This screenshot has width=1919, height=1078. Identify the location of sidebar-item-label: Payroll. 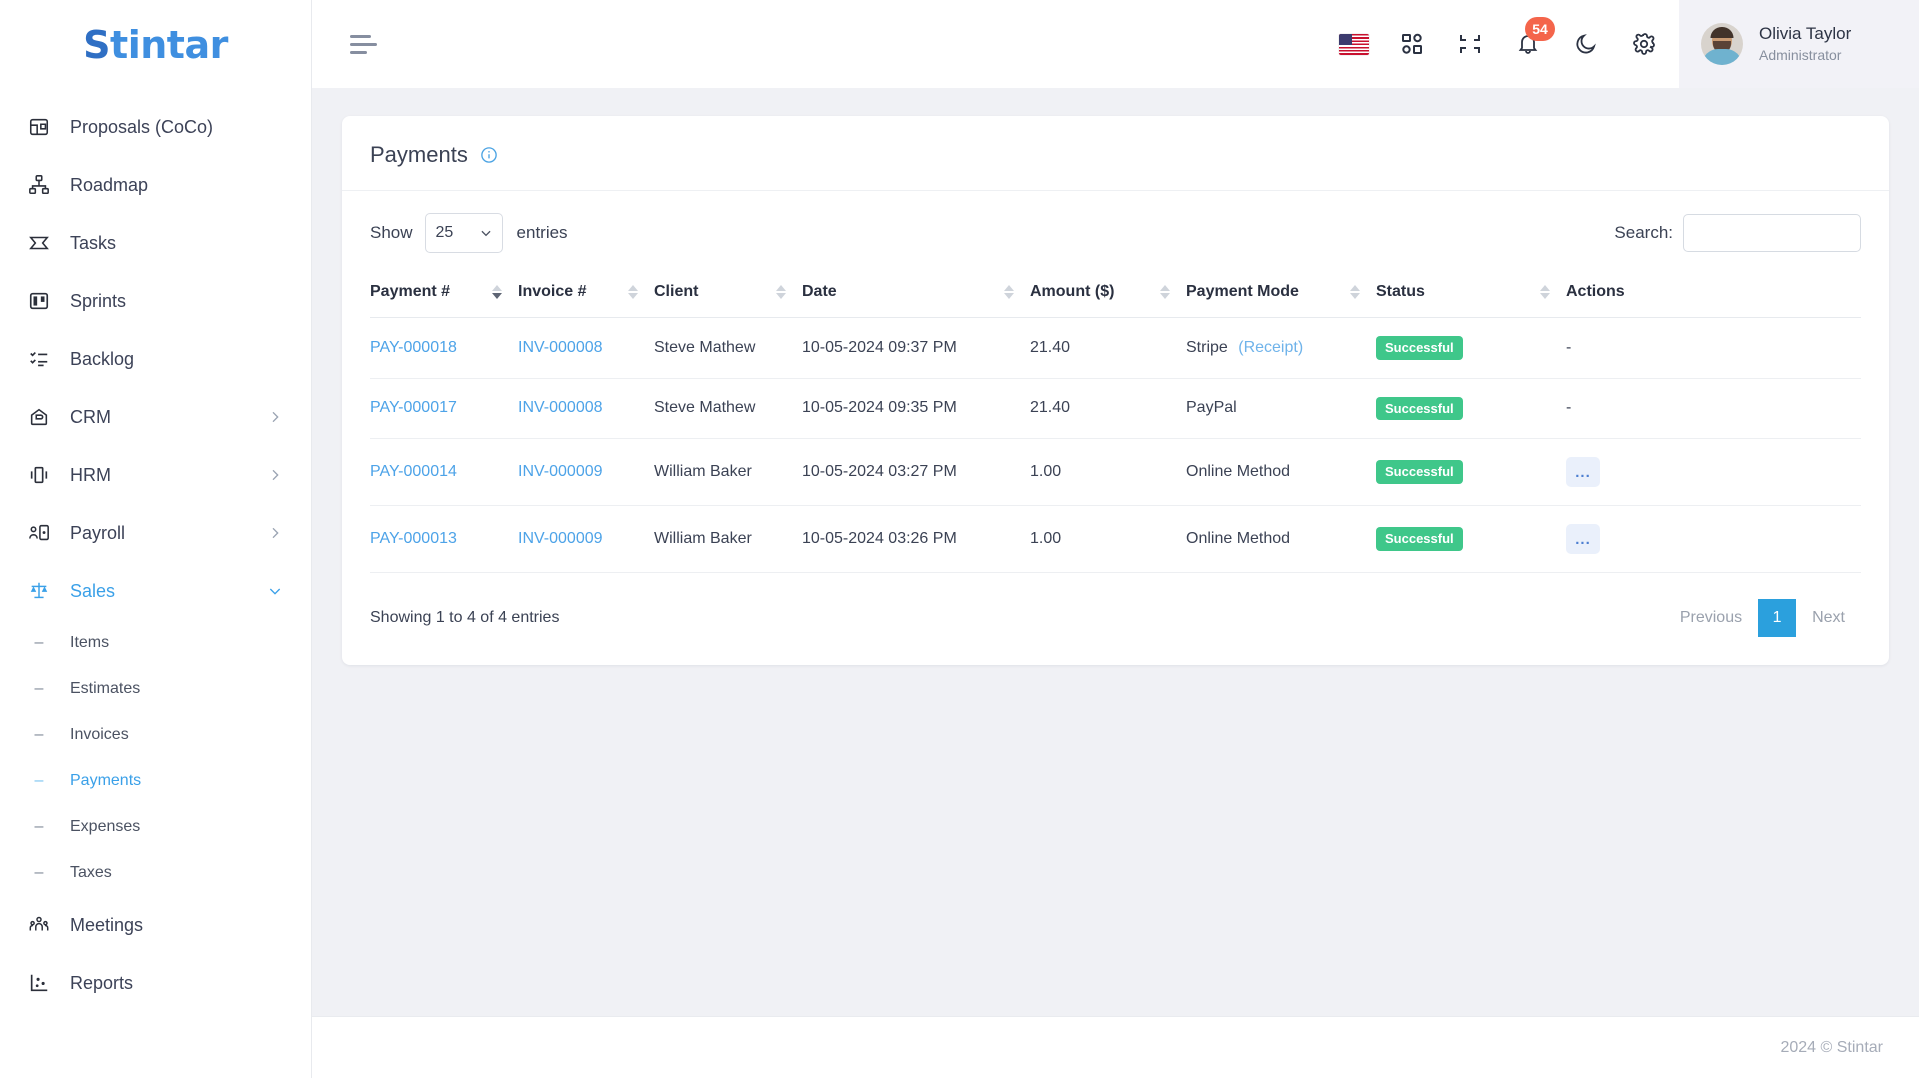
(98, 532).